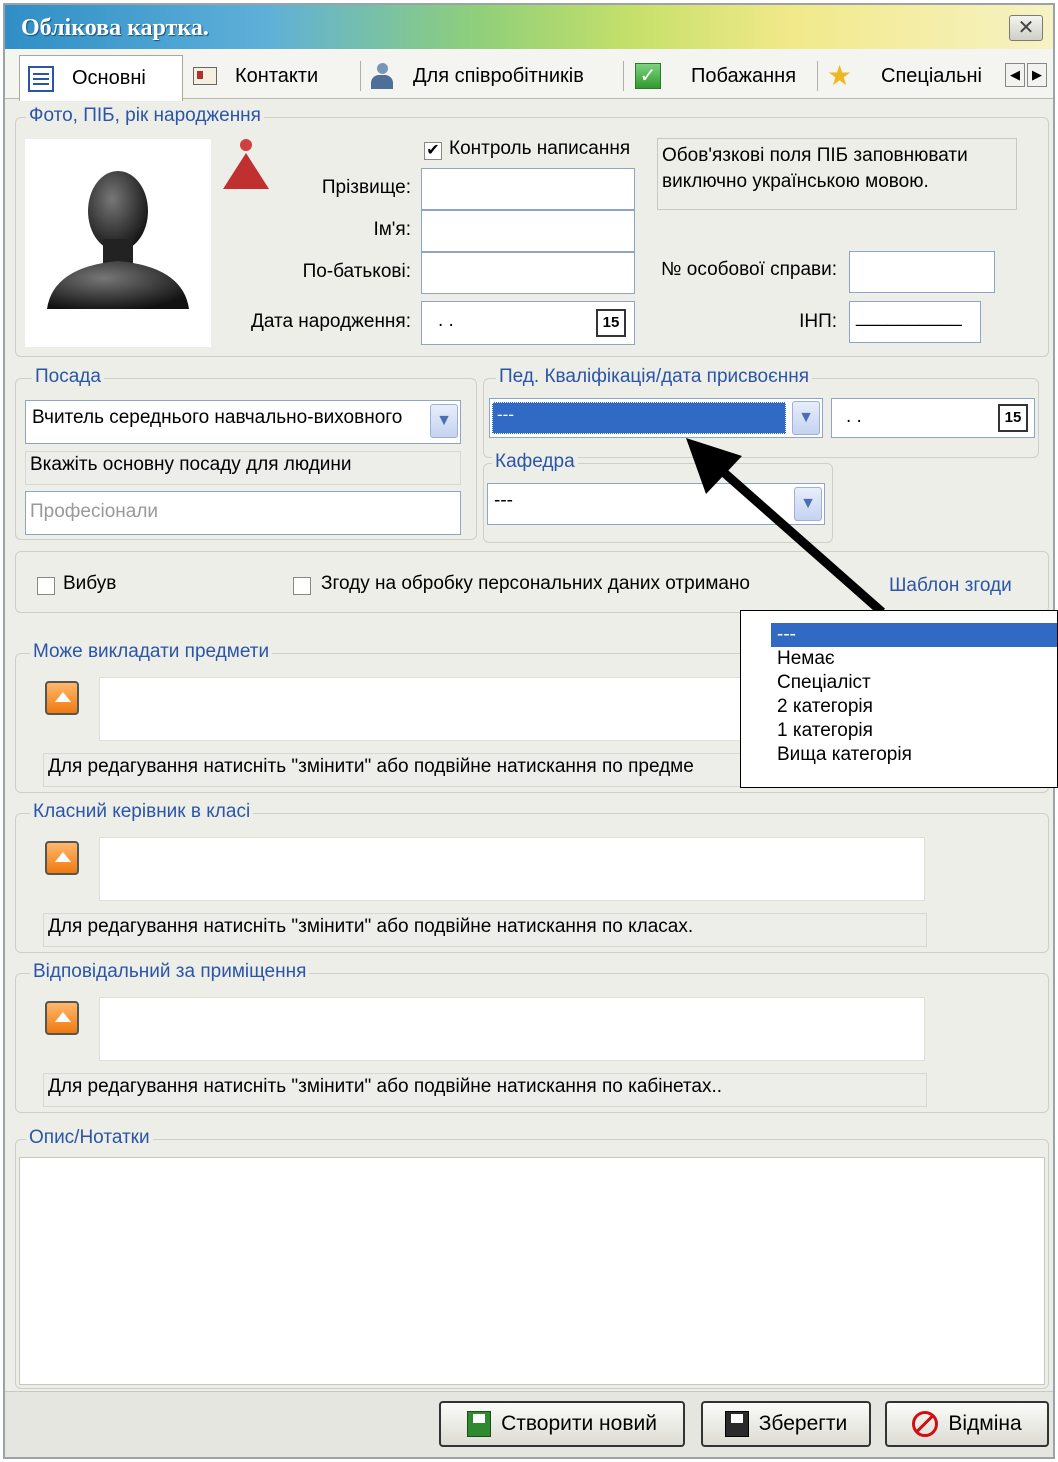 The height and width of the screenshot is (1462, 1058). What do you see at coordinates (46, 586) in the screenshot?
I see `retired-checkbox` at bounding box center [46, 586].